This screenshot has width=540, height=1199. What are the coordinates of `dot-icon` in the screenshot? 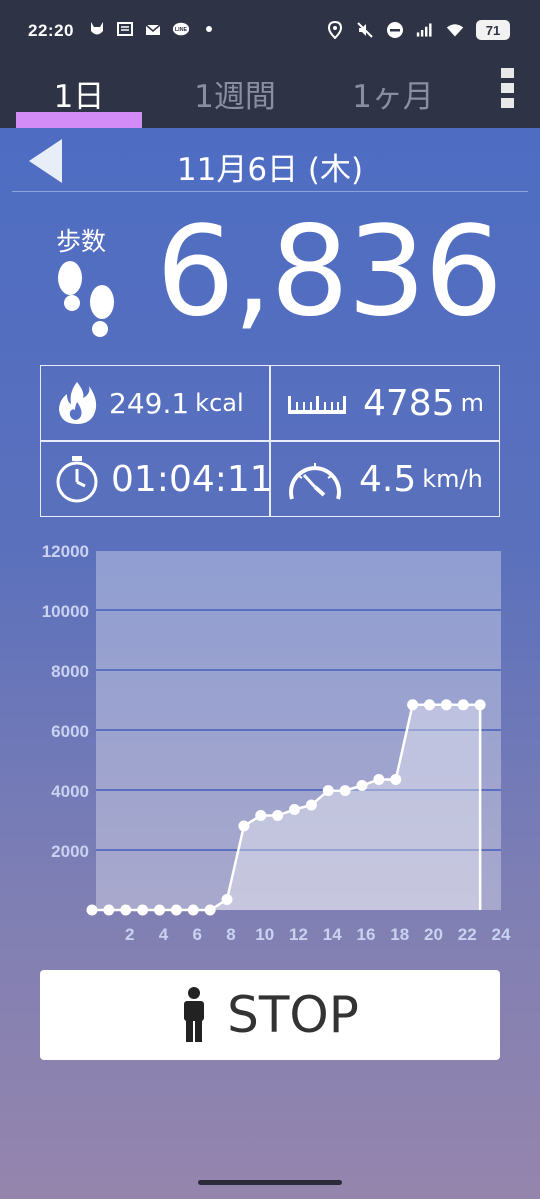 It's located at (209, 29).